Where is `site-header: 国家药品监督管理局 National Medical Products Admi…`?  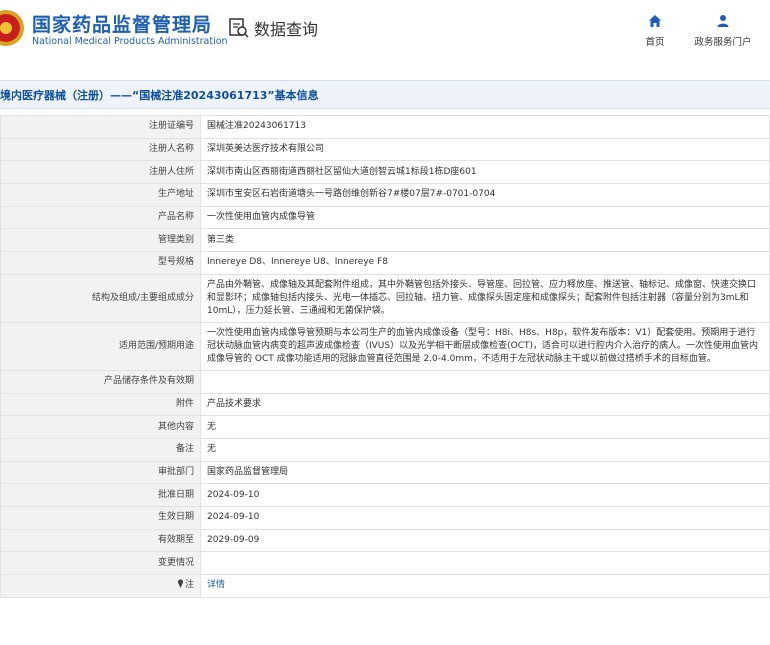
site-header: 国家药品监督管理局 National Medical Products Admi… is located at coordinates (385, 34).